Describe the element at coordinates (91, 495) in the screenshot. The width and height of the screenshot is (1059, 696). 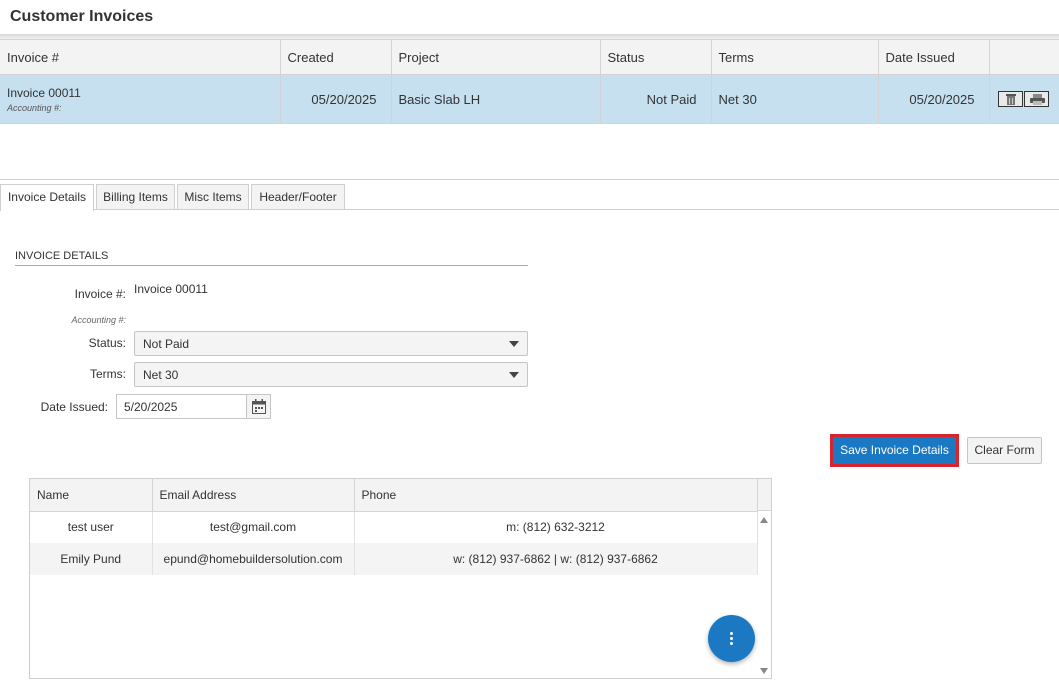
I see `column-header-name: Name` at that location.